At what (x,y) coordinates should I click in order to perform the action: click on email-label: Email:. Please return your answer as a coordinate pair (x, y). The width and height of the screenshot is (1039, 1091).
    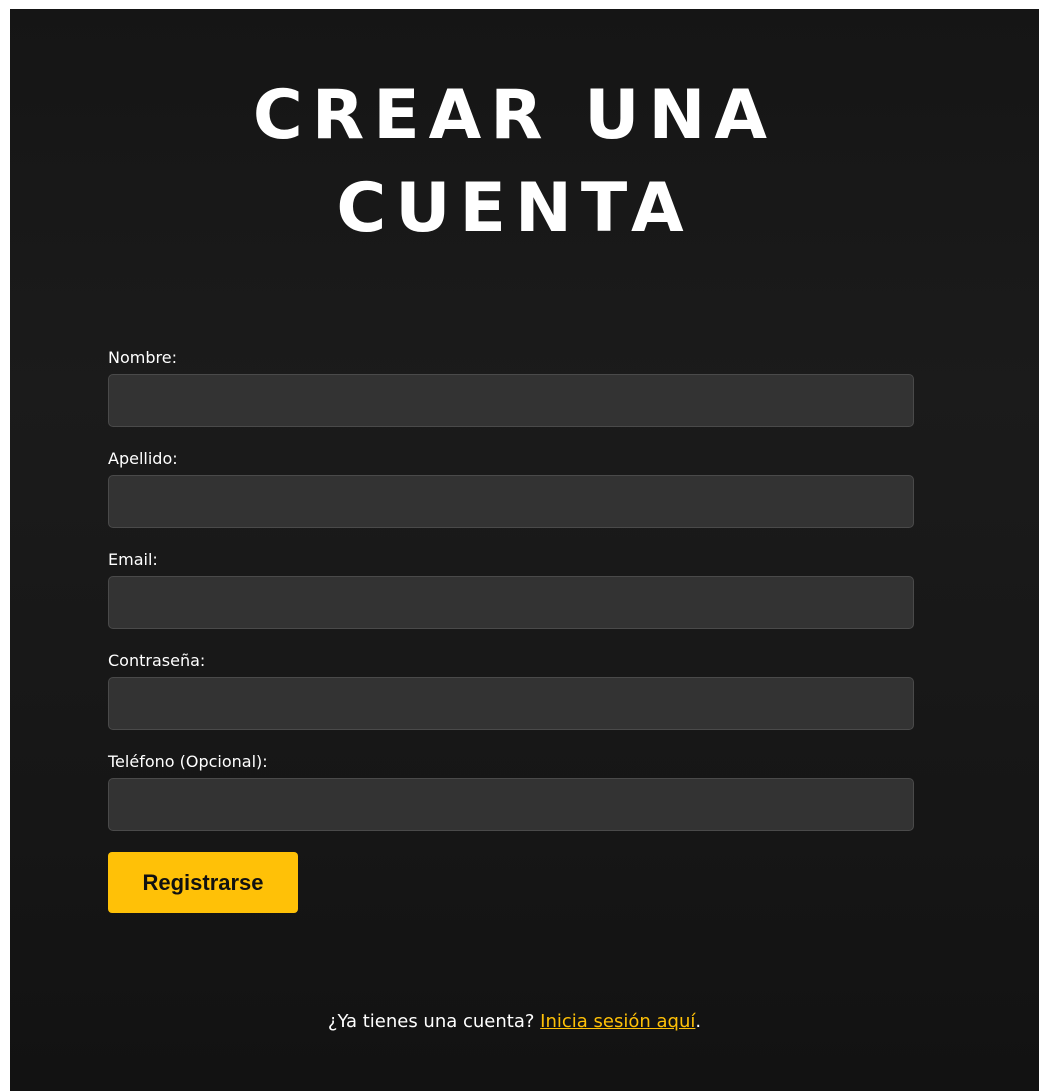
    Looking at the image, I should click on (133, 559).